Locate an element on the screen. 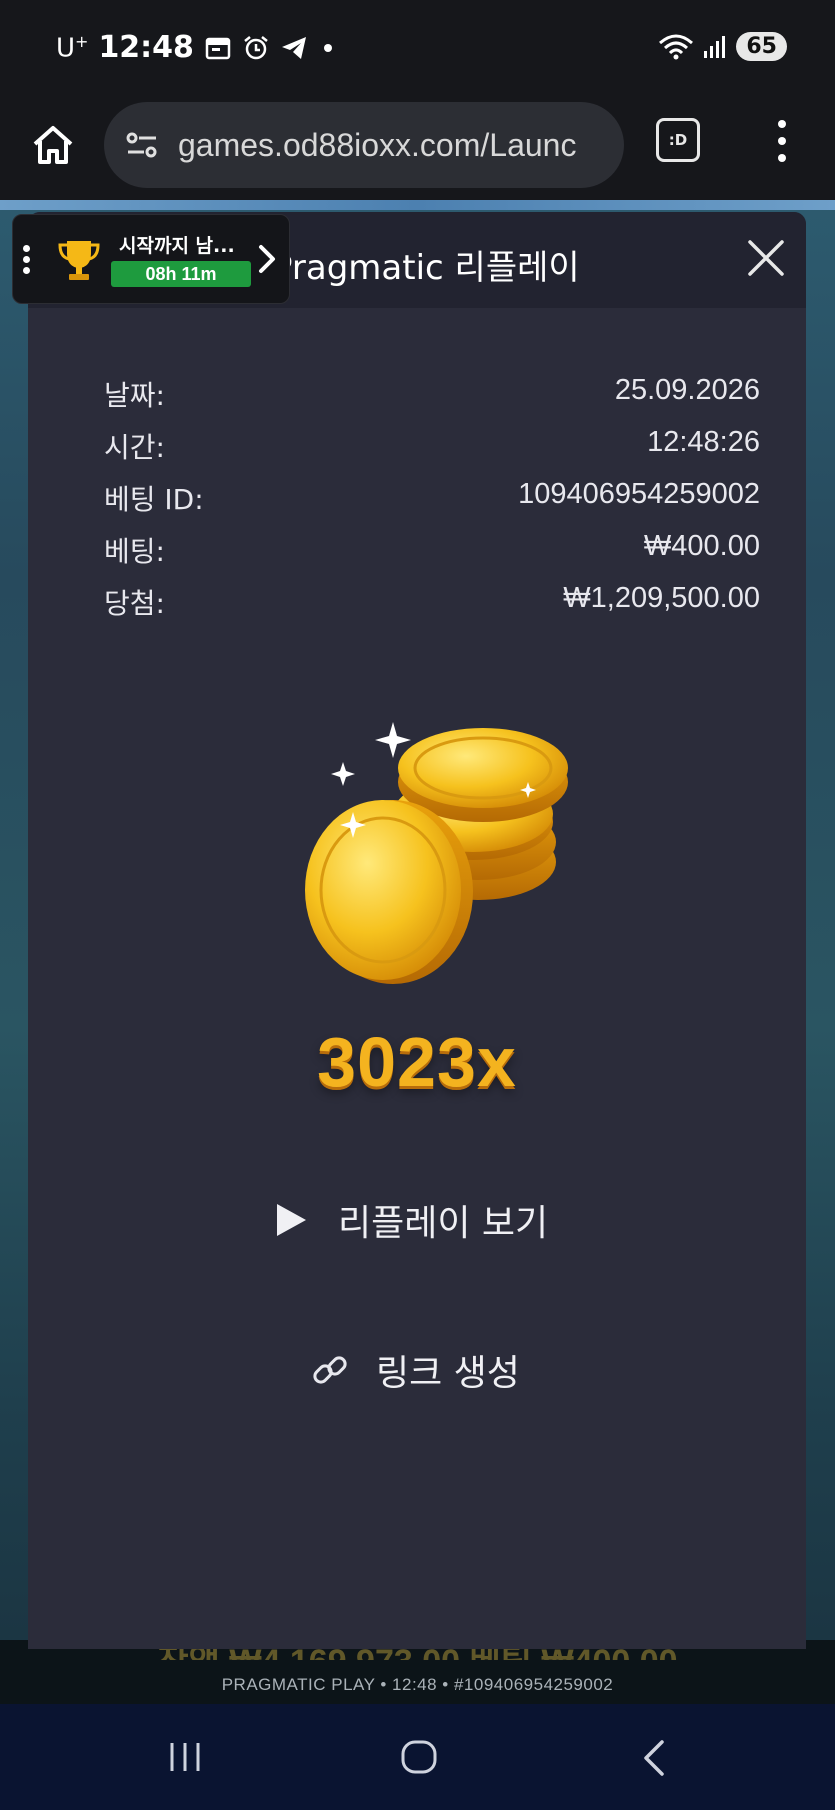 The height and width of the screenshot is (1810, 835). recents-icon is located at coordinates (185, 1757).